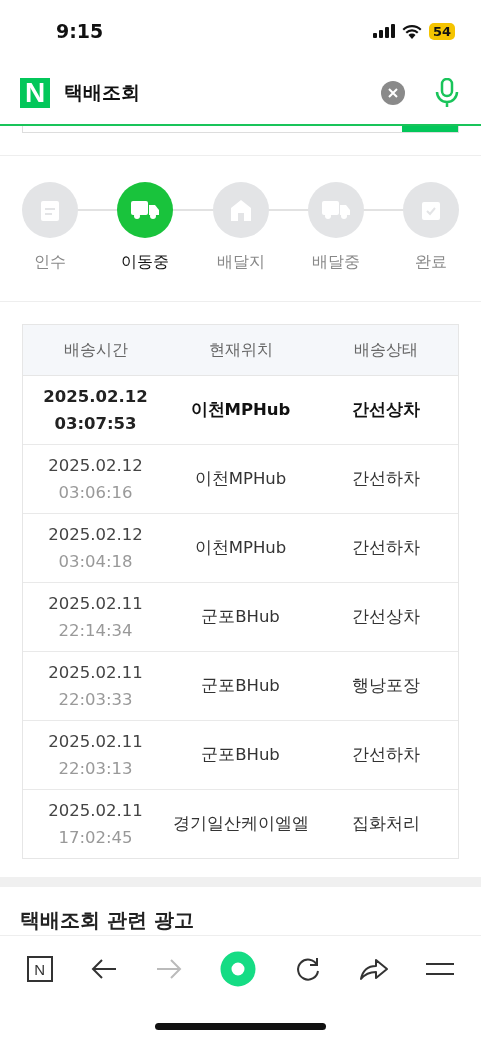  I want to click on datetime-cell-text: 2025.02.11 22:03:13, so click(95, 755).